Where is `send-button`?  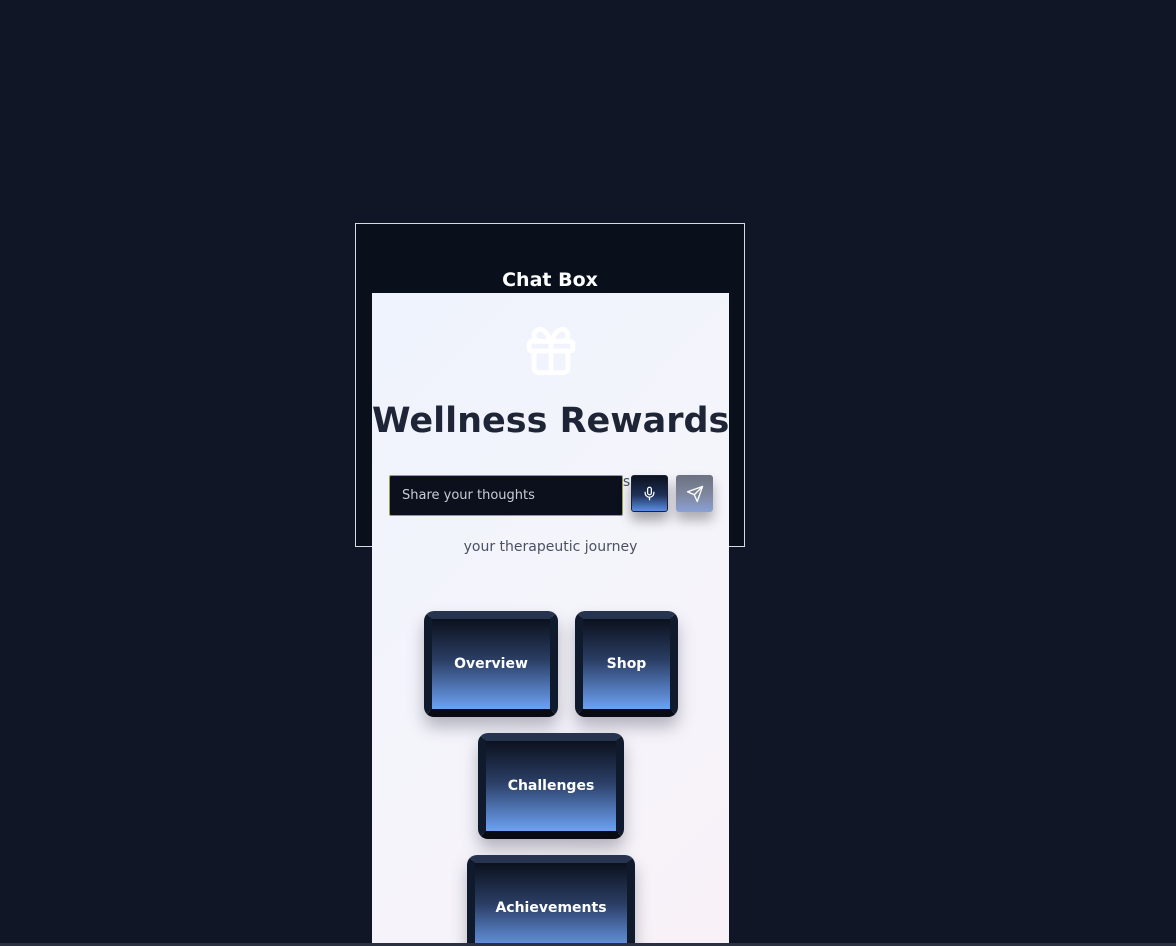 send-button is located at coordinates (694, 493).